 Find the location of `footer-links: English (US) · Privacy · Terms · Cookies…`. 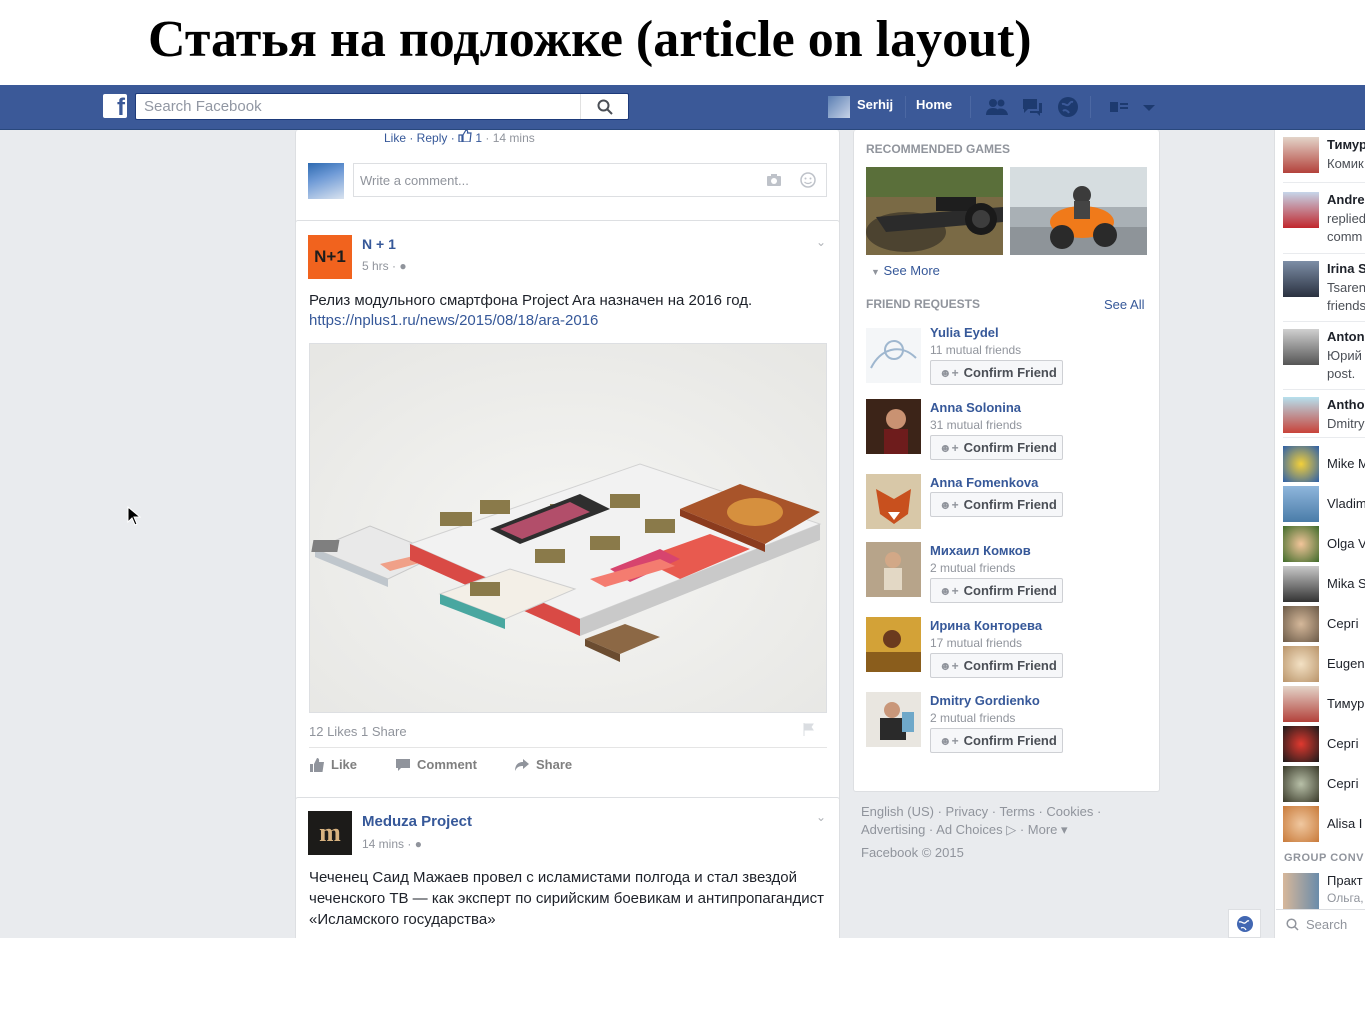

footer-links: English (US) · Privacy · Terms · Cookies… is located at coordinates (981, 811).